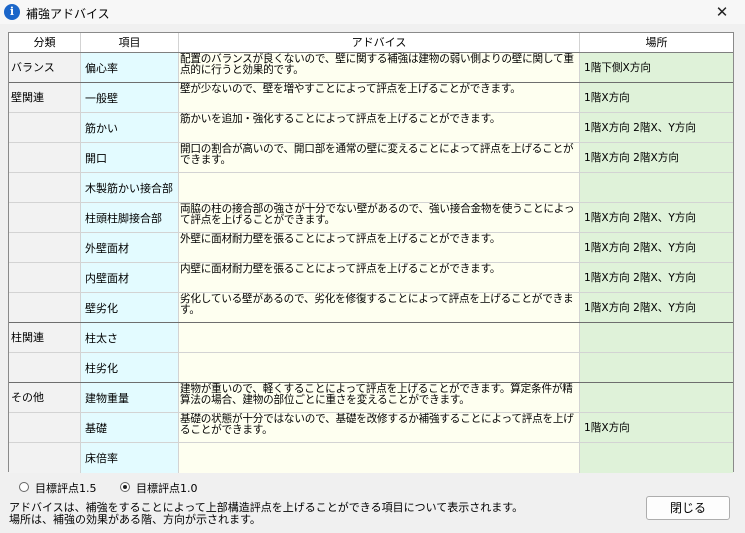 The image size is (745, 533). I want to click on footer-line-2: 場所は、補強の効果がある階、方向が示されます。, so click(135, 519).